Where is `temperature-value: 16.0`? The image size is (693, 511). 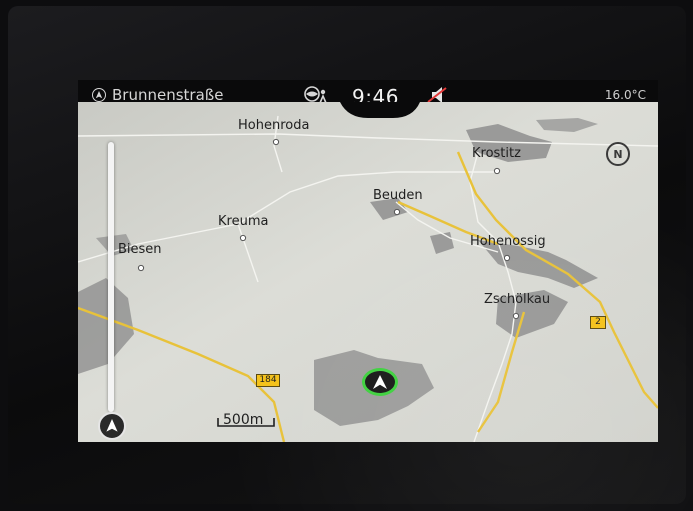 temperature-value: 16.0 is located at coordinates (618, 95).